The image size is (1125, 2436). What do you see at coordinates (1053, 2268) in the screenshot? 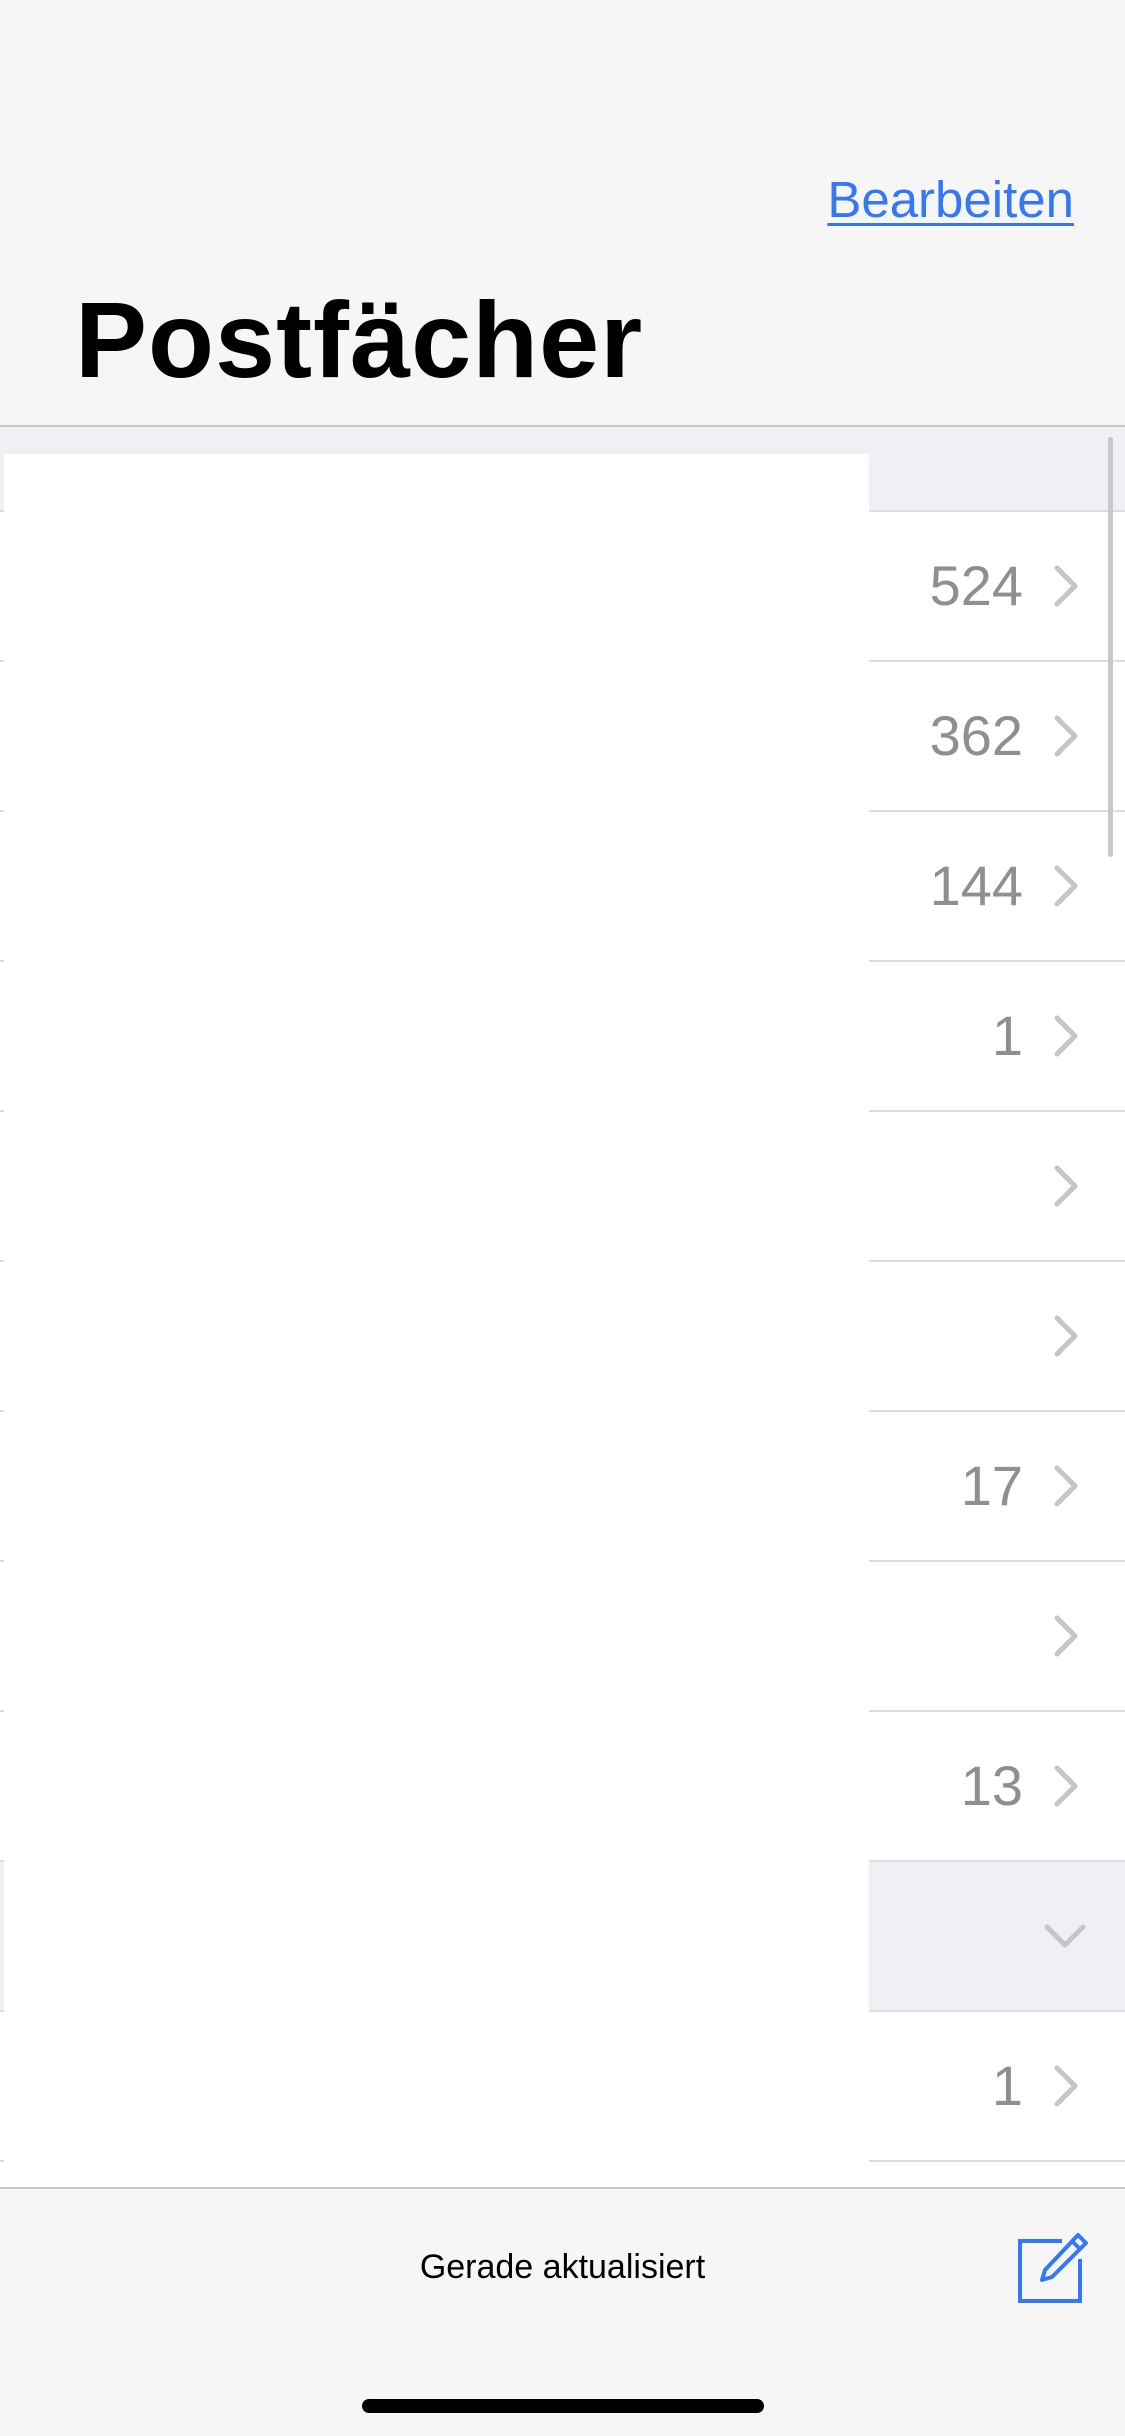
I see `compose-icon` at bounding box center [1053, 2268].